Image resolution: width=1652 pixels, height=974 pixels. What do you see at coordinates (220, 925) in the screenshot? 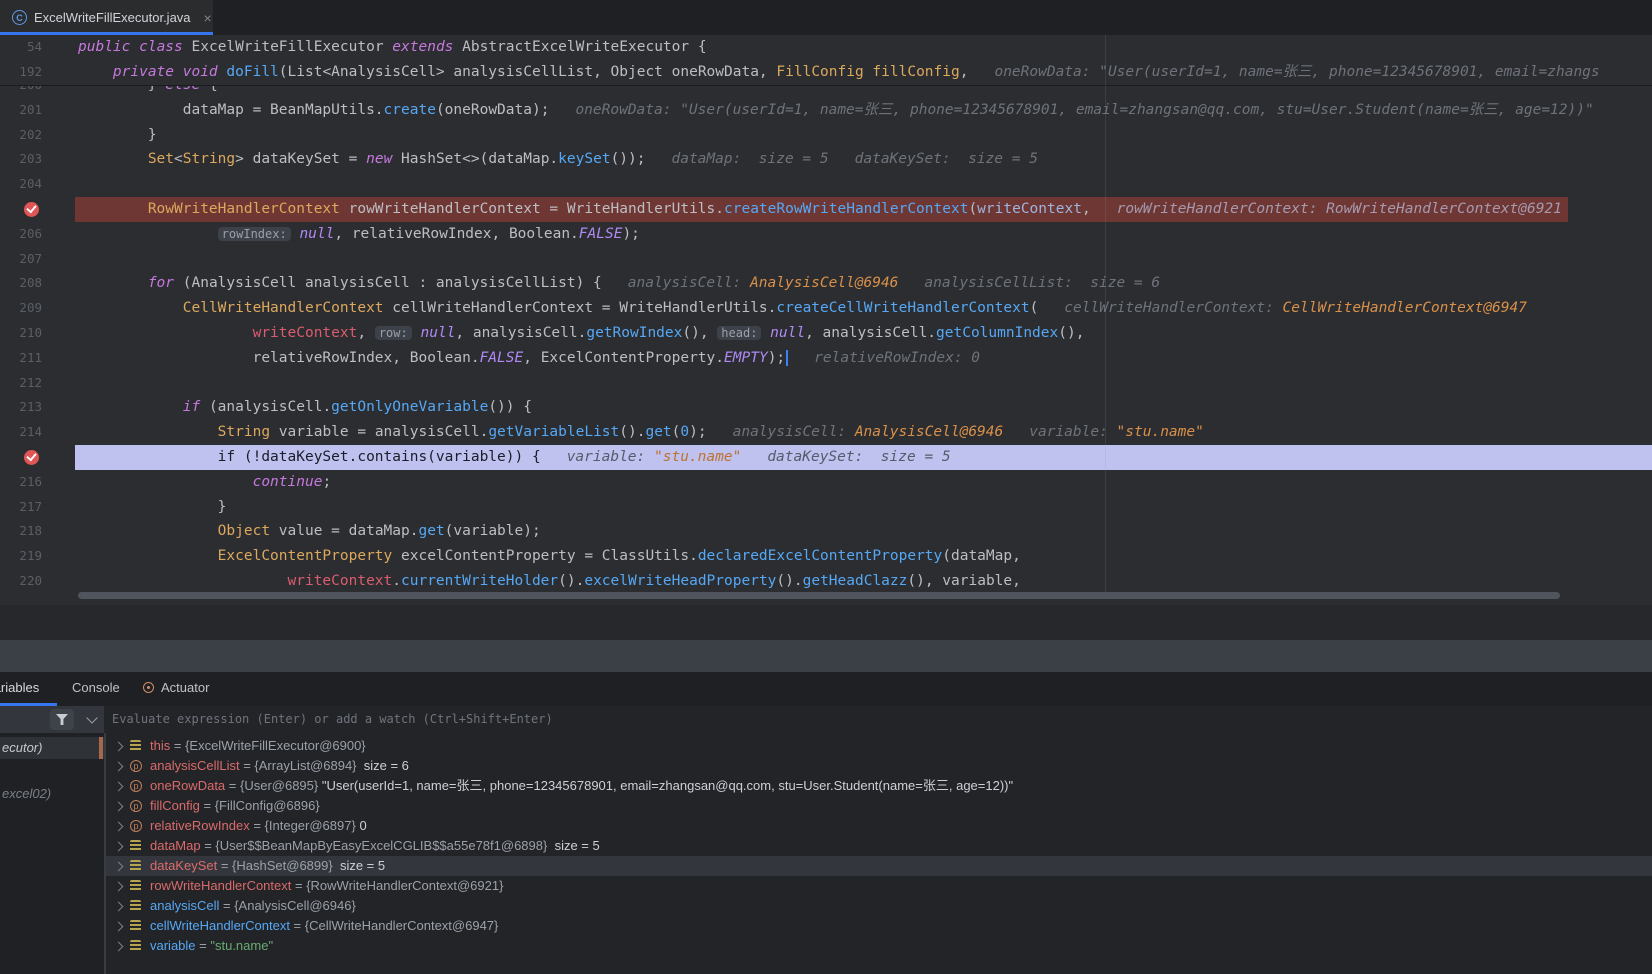
I see `variable-name: cellWriteHandlerContext` at bounding box center [220, 925].